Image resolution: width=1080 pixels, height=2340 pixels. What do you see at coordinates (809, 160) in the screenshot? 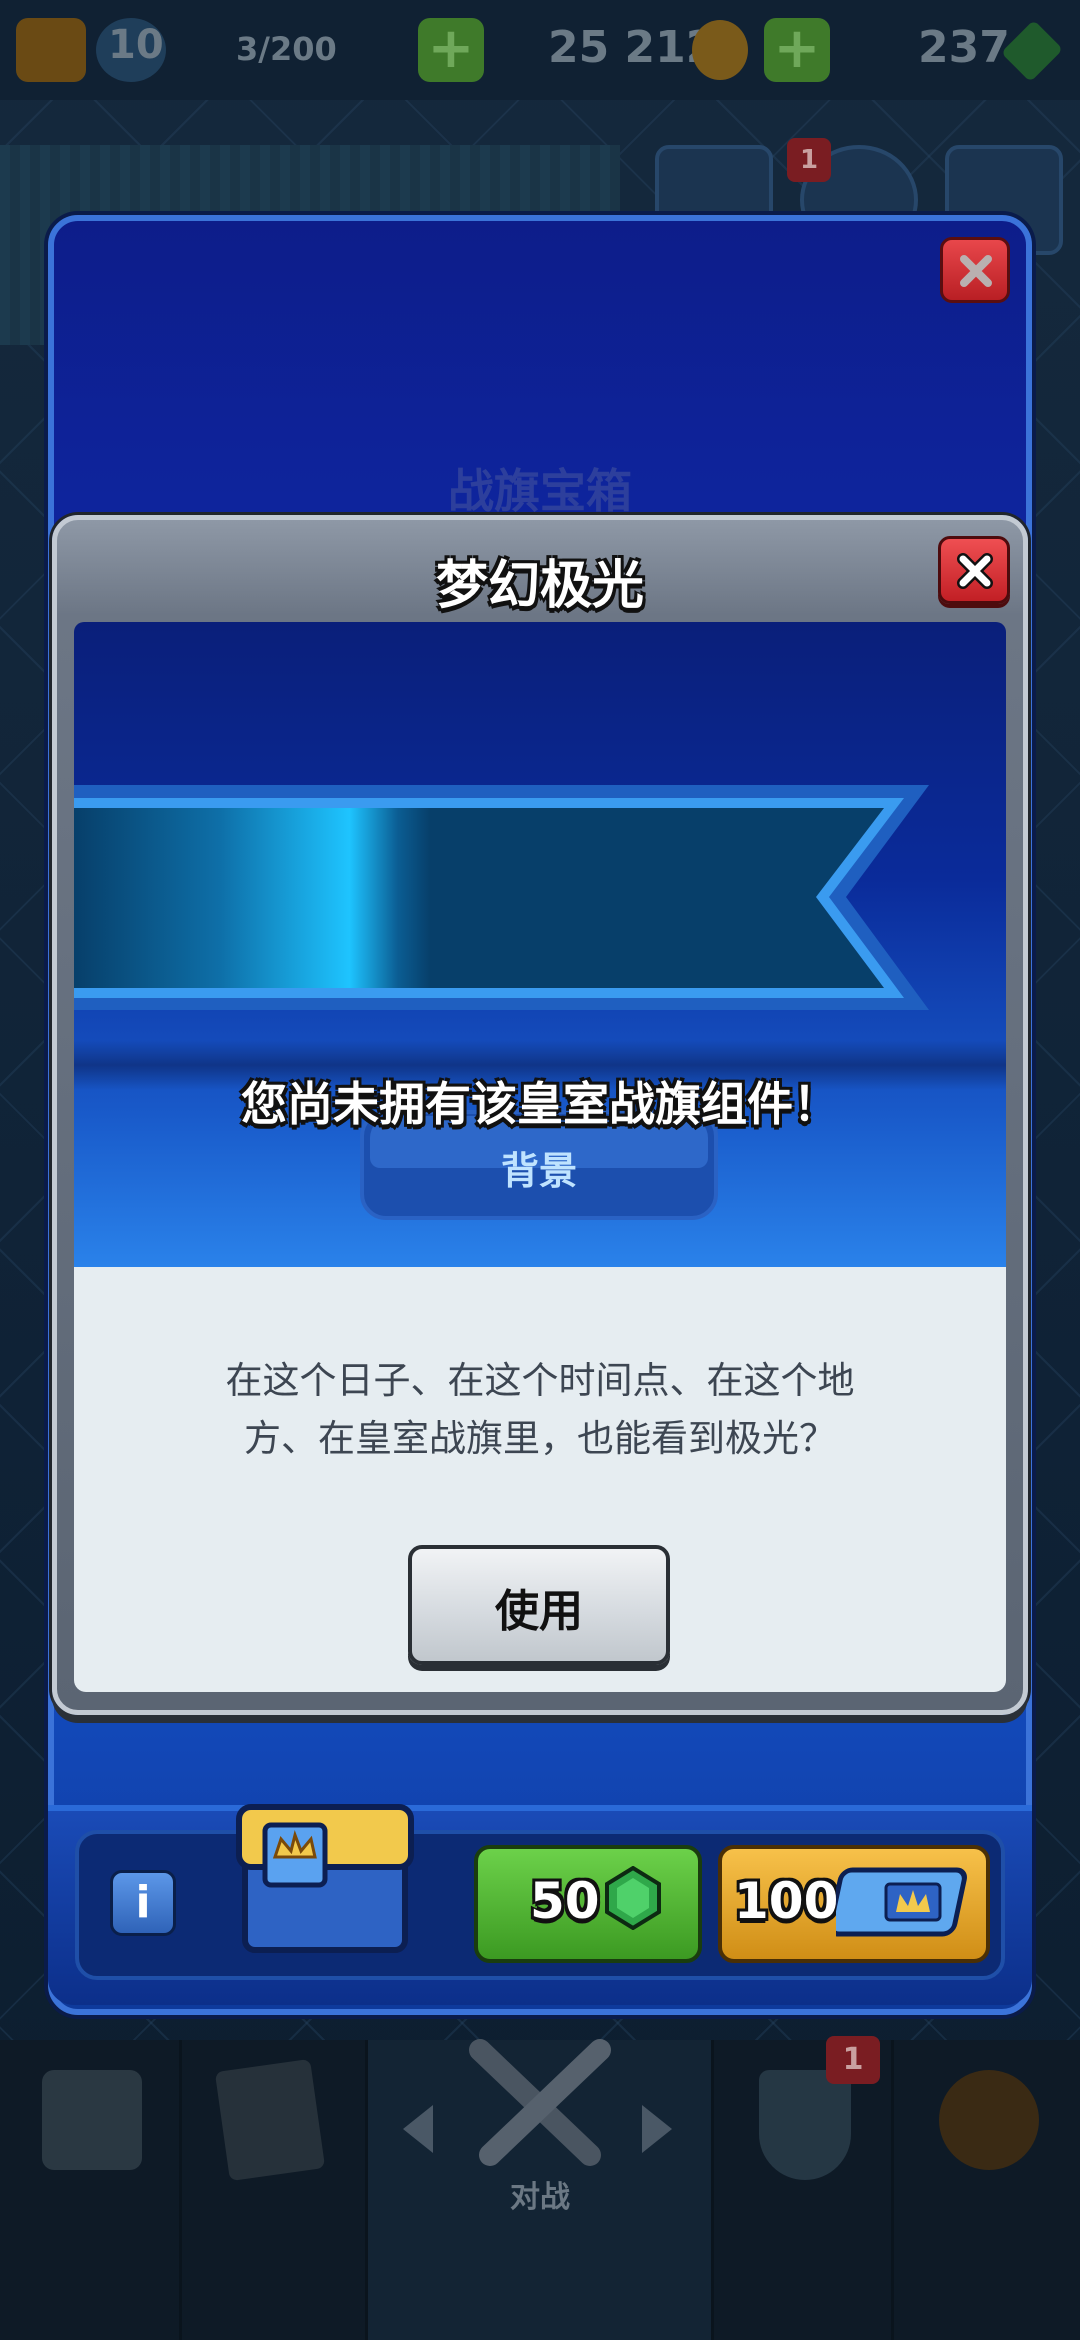
I see `friends-notification-badge: 1` at bounding box center [809, 160].